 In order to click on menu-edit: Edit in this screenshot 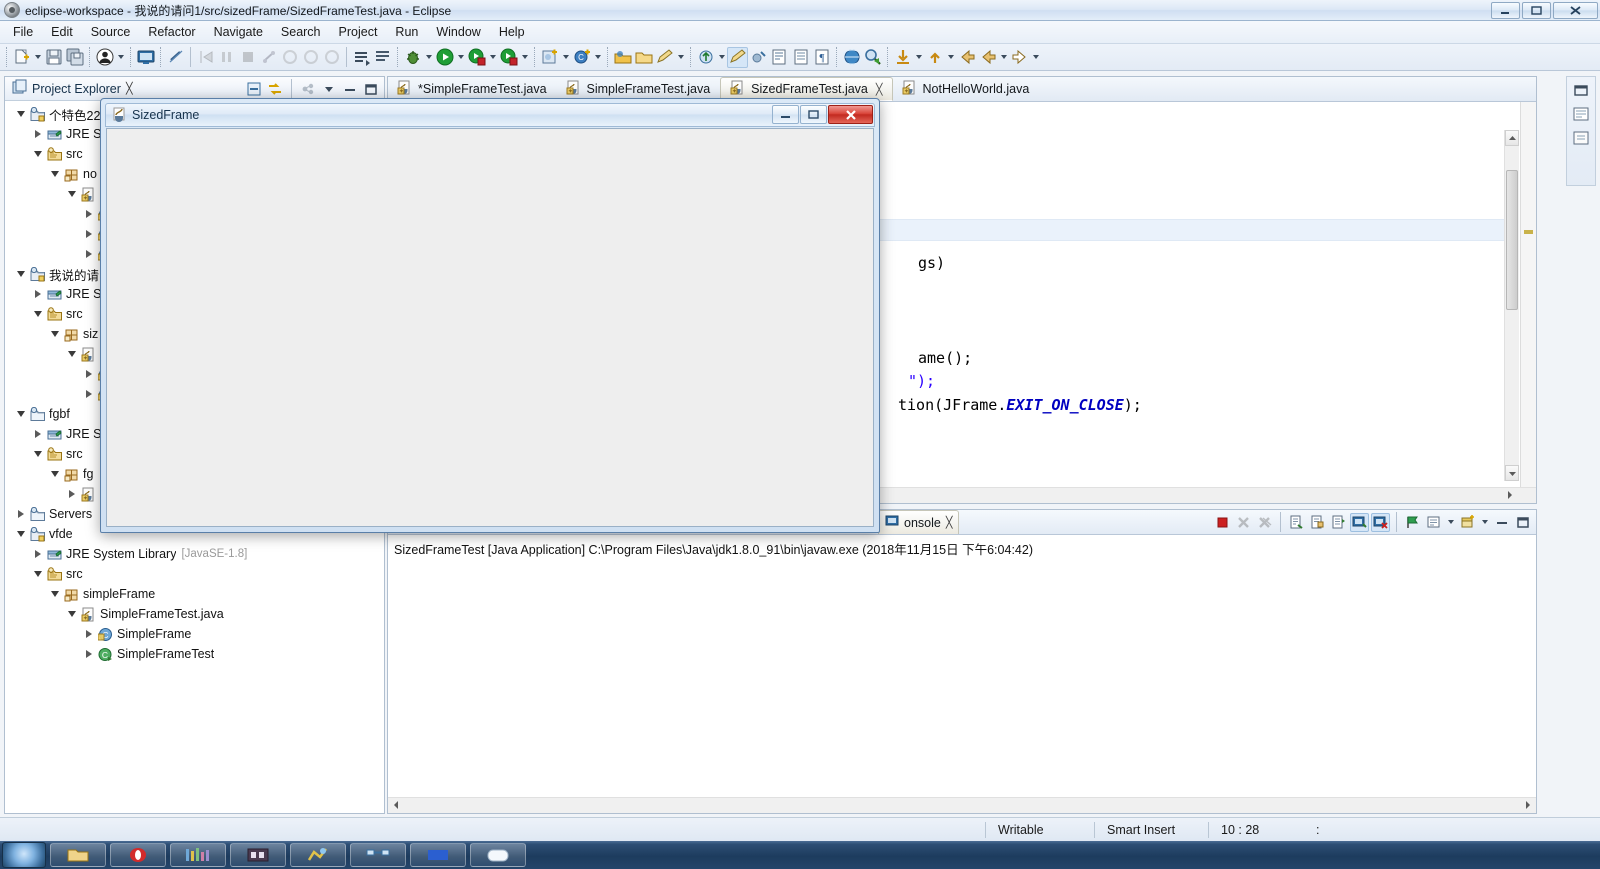, I will do `click(62, 32)`.